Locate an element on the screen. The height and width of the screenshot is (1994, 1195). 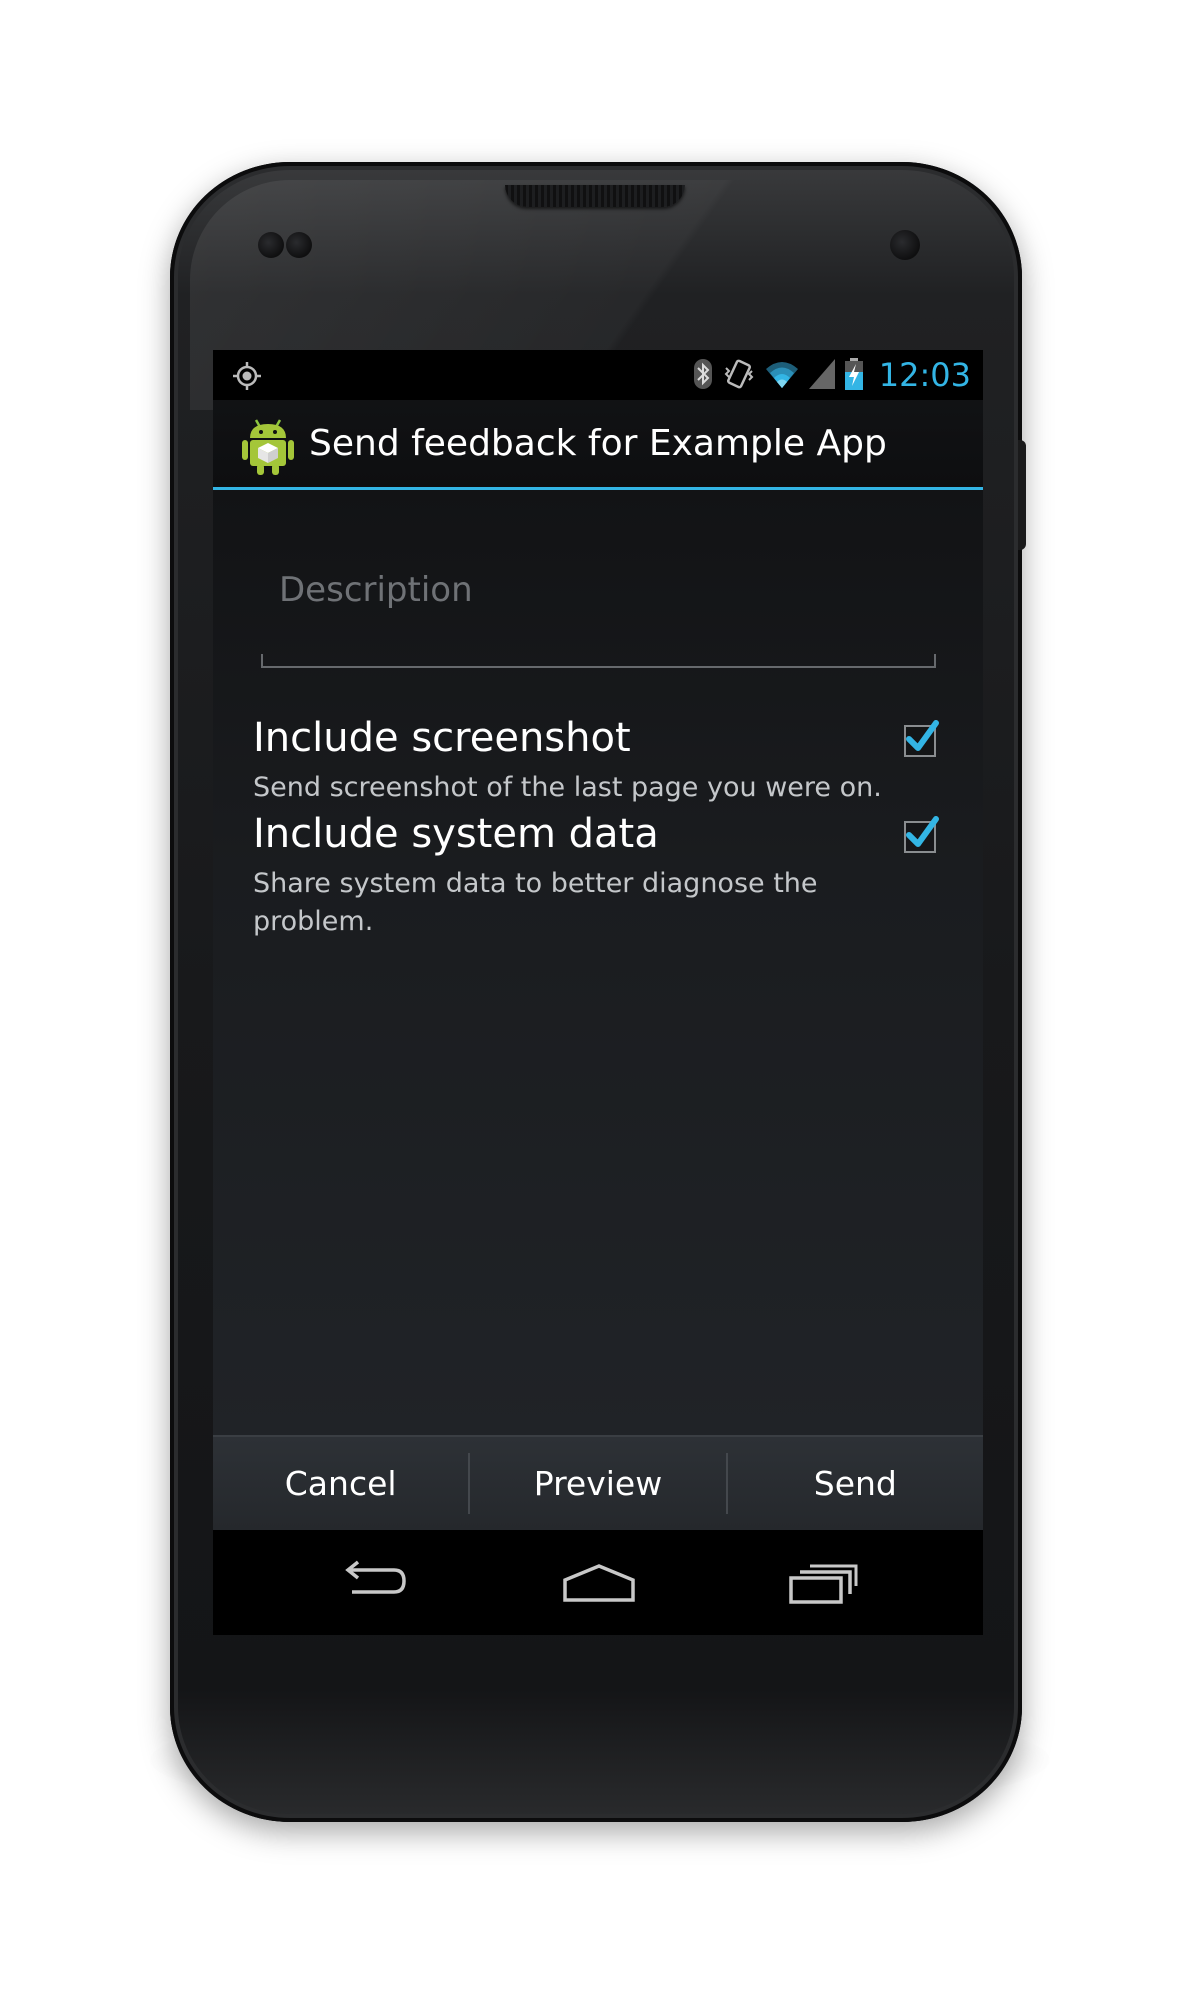
light-sensor is located at coordinates (299, 245).